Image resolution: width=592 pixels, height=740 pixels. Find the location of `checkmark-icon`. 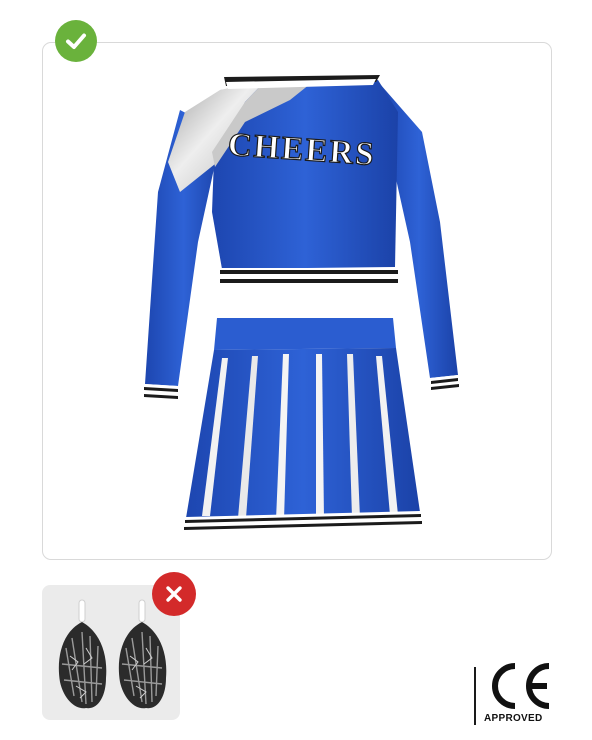

checkmark-icon is located at coordinates (76, 41).